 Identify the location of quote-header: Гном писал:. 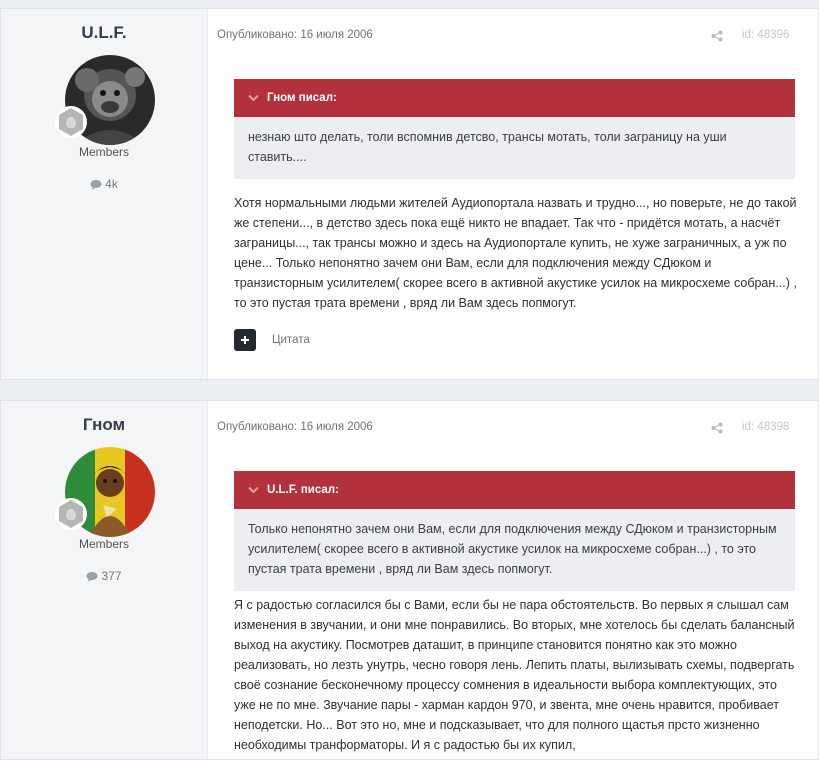
(514, 98).